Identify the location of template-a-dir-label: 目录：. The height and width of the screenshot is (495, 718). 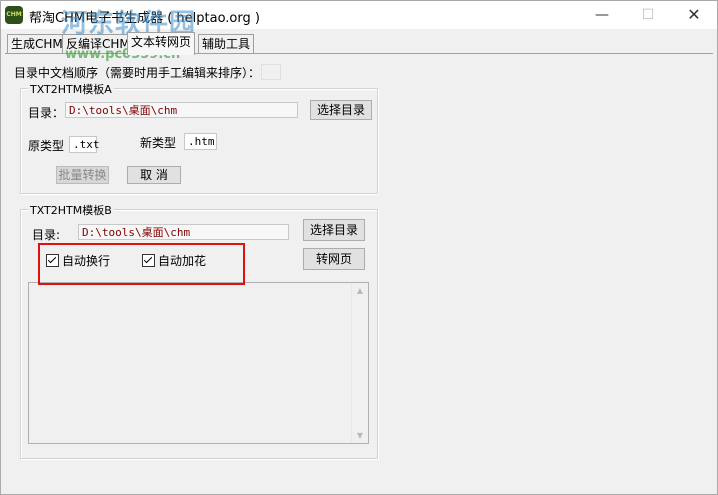
(46, 113).